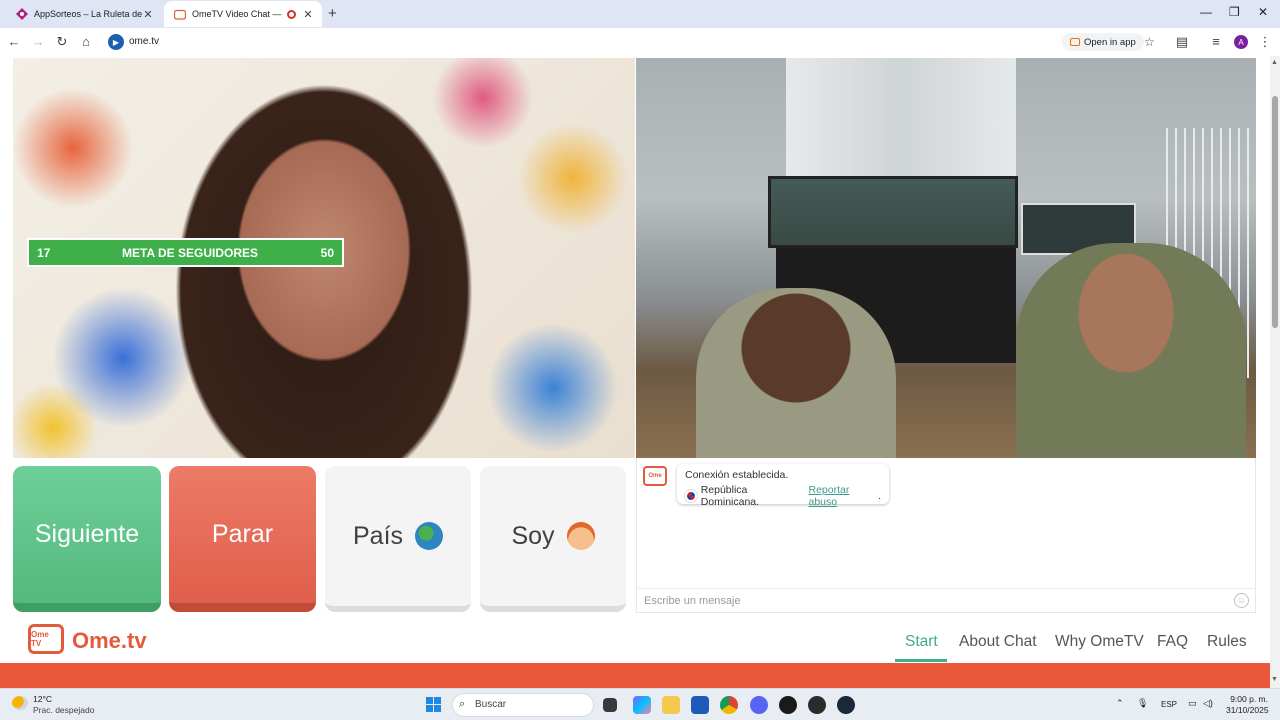 This screenshot has width=1280, height=720. Describe the element at coordinates (332, 13) in the screenshot. I see `new-tab-icon: +` at that location.